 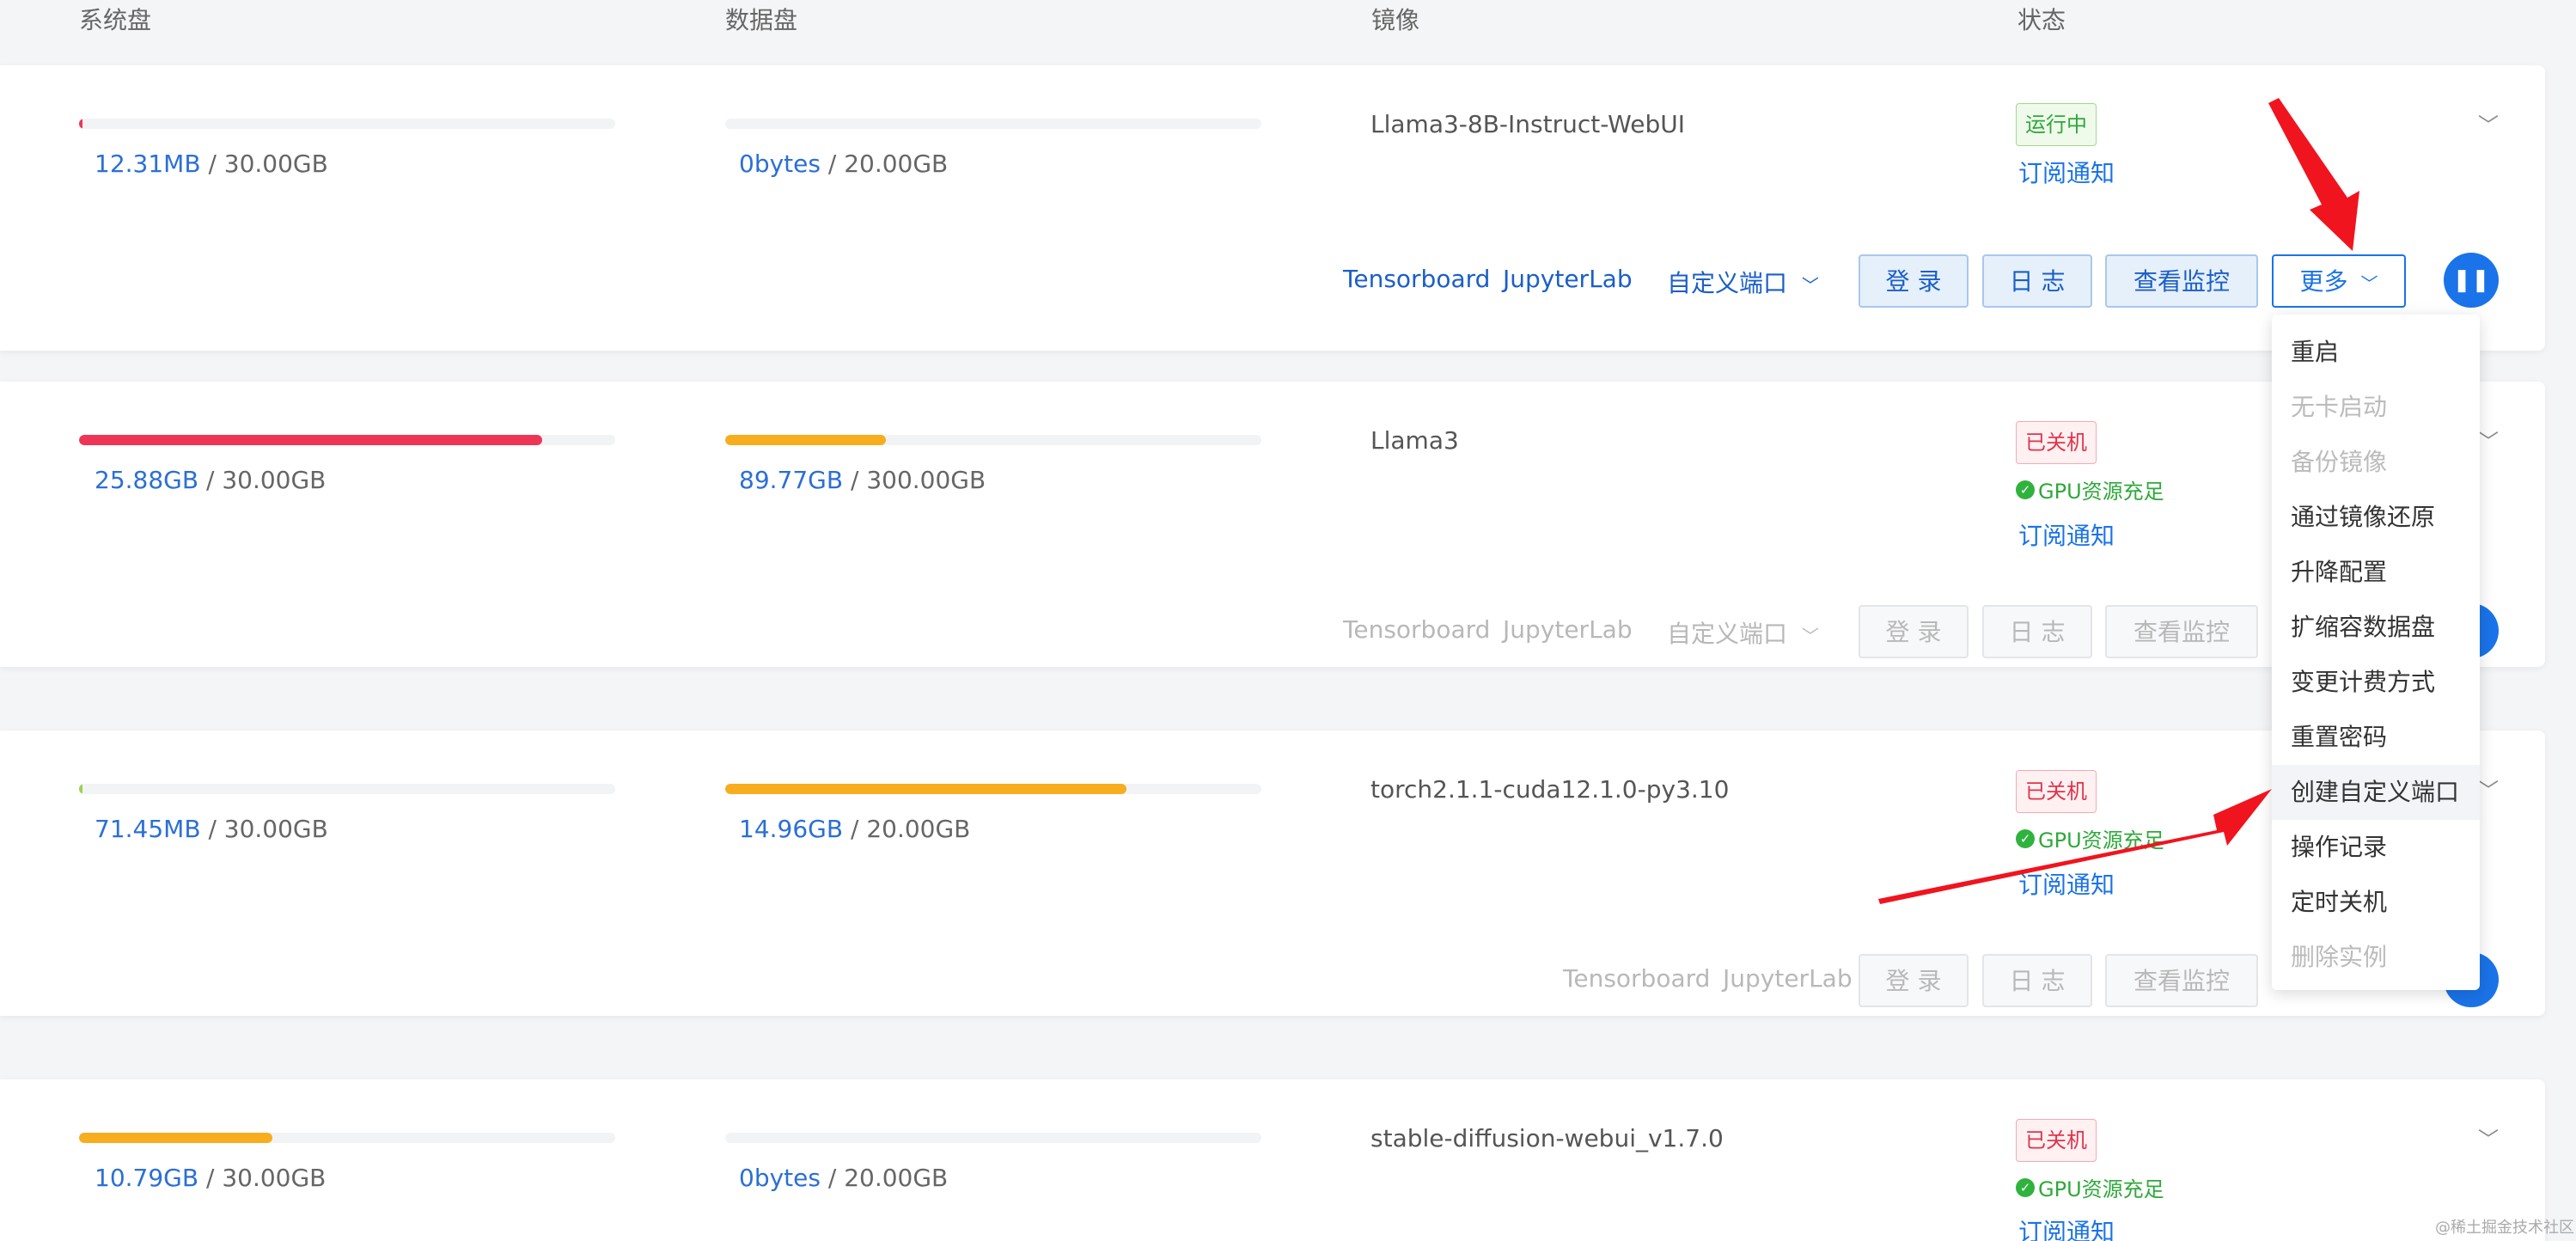 What do you see at coordinates (115, 20) in the screenshot?
I see `column-system-disk: 系统盘` at bounding box center [115, 20].